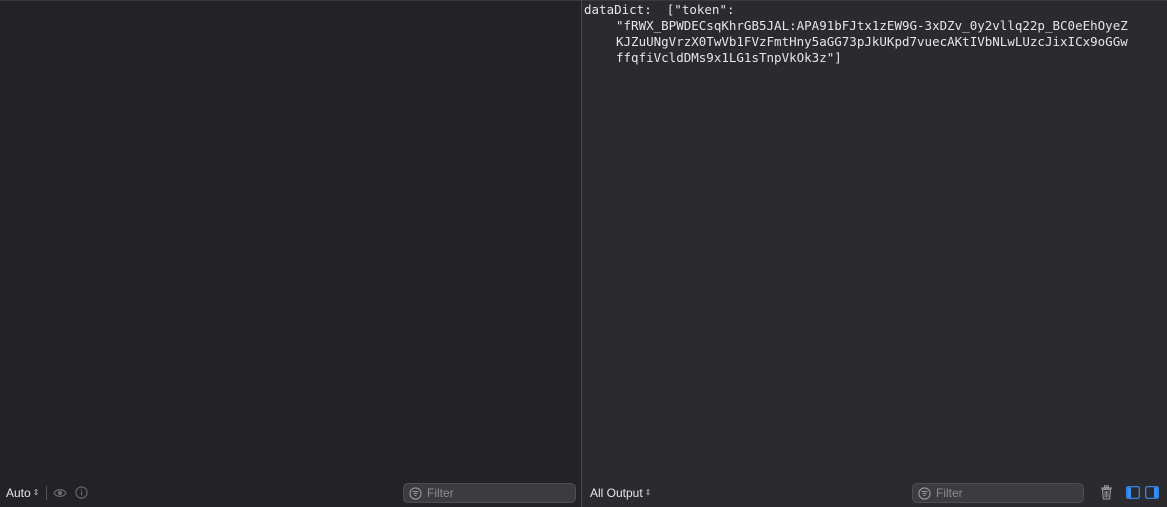  What do you see at coordinates (1133, 492) in the screenshot?
I see `panel-left-icon` at bounding box center [1133, 492].